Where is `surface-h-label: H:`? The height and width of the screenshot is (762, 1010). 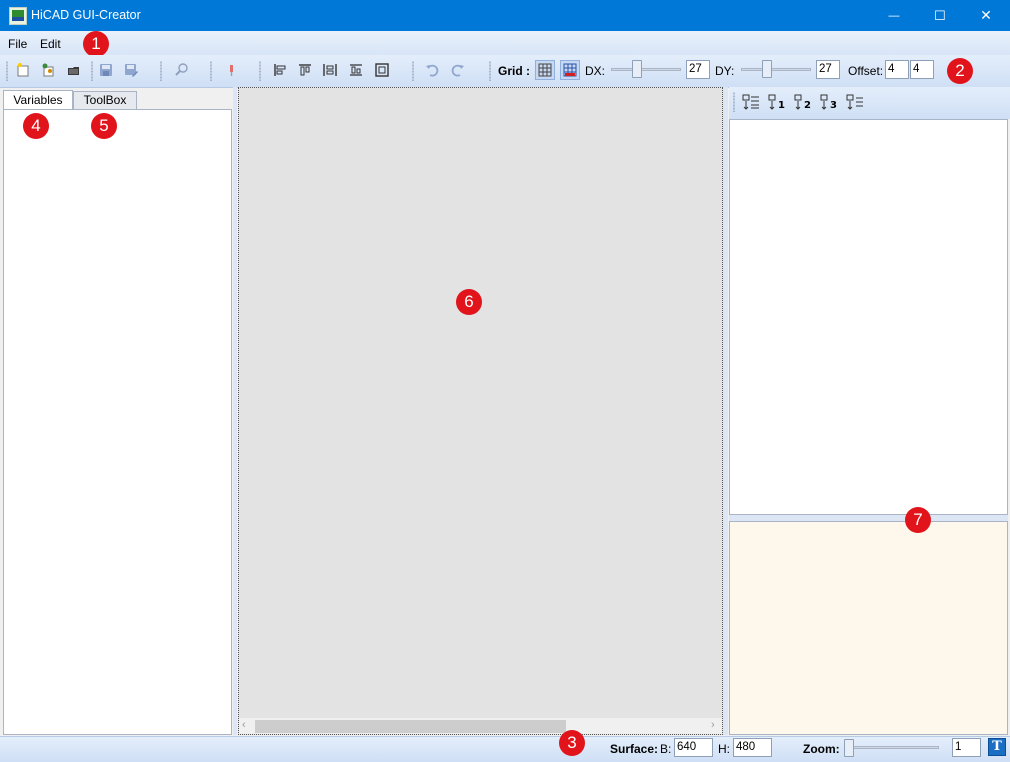
surface-h-label: H: is located at coordinates (724, 749).